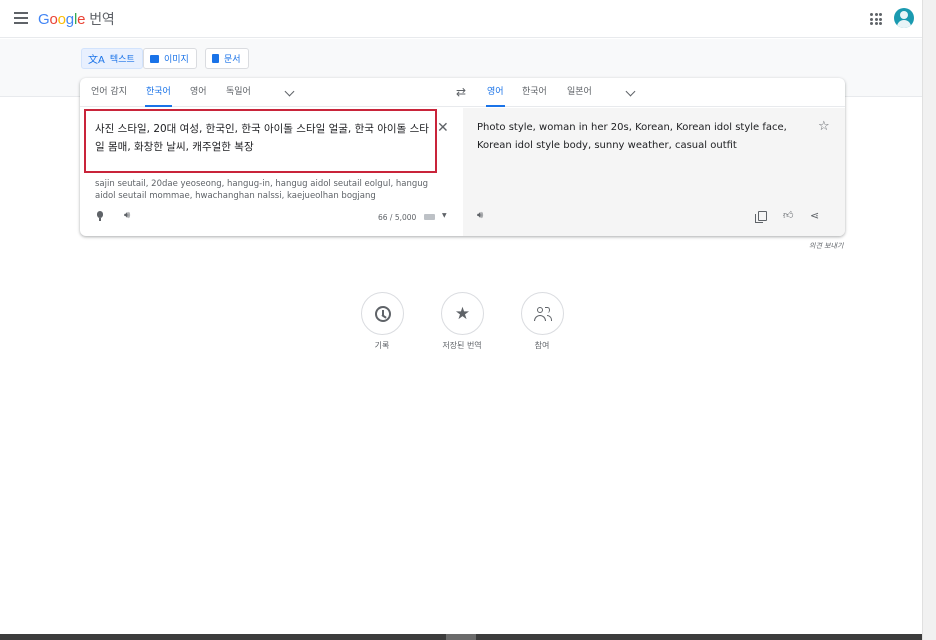  Describe the element at coordinates (198, 92) in the screenshot. I see `source-lang-english: 영어` at that location.